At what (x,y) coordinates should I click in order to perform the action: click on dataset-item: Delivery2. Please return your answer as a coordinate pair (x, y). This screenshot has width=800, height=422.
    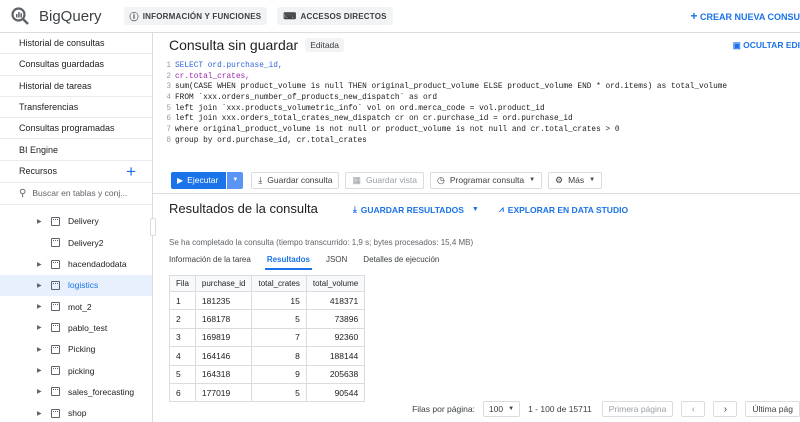
    Looking at the image, I should click on (76, 242).